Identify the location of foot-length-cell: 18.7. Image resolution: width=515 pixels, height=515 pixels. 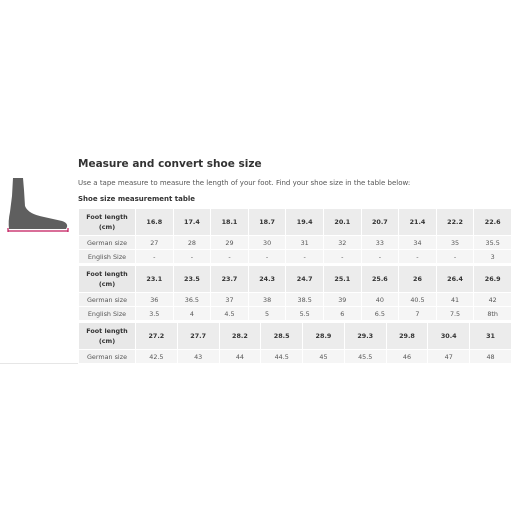
(267, 222).